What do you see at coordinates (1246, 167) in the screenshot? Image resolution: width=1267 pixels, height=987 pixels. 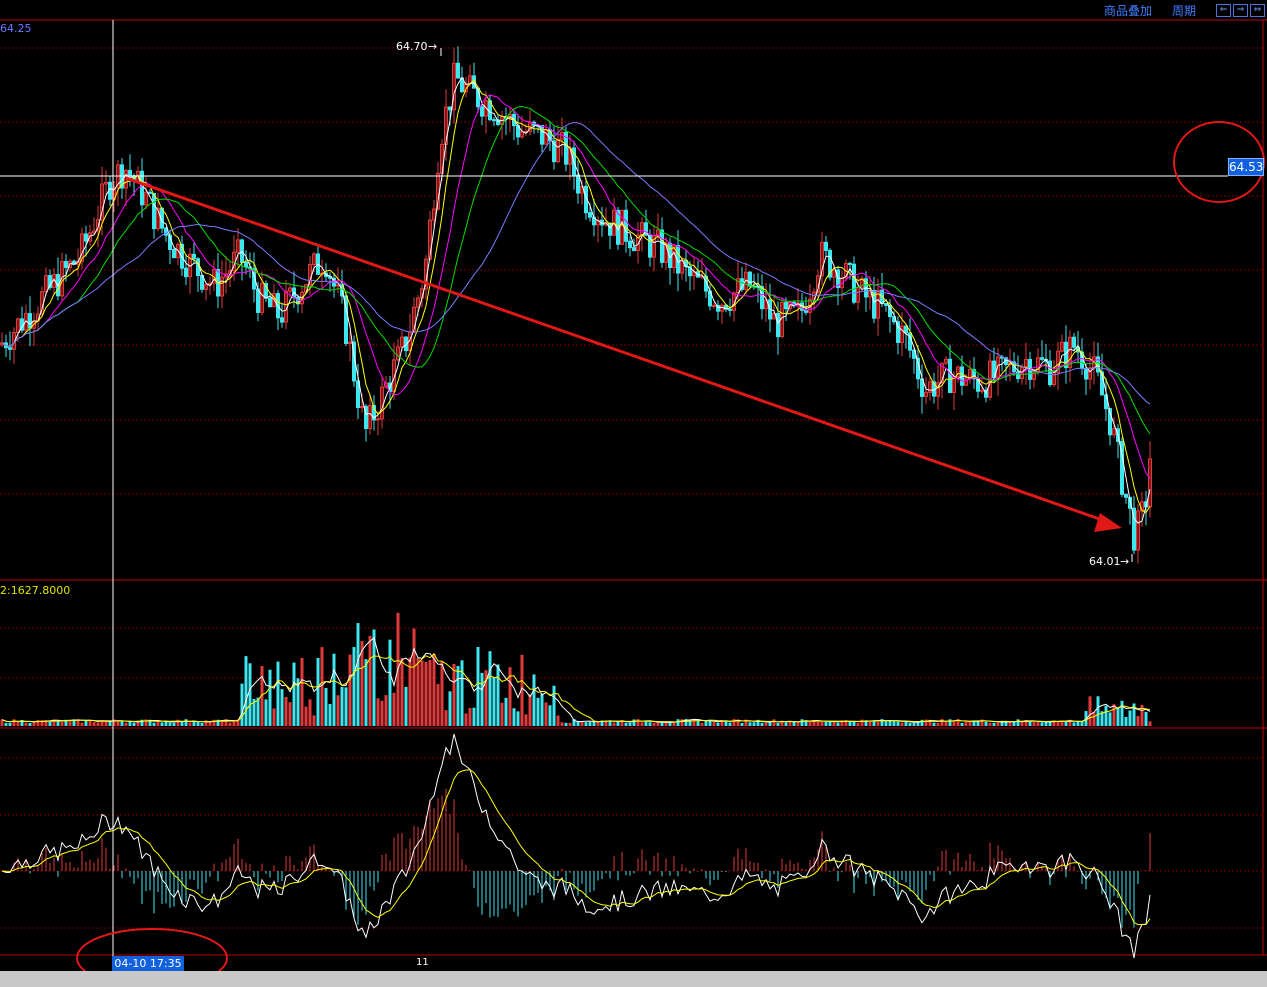 I see `crosshair-price-badge: 64.53` at bounding box center [1246, 167].